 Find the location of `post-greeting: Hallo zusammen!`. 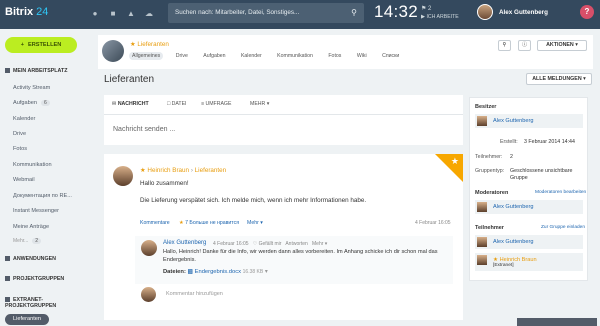

post-greeting: Hallo zusammen! is located at coordinates (164, 183).